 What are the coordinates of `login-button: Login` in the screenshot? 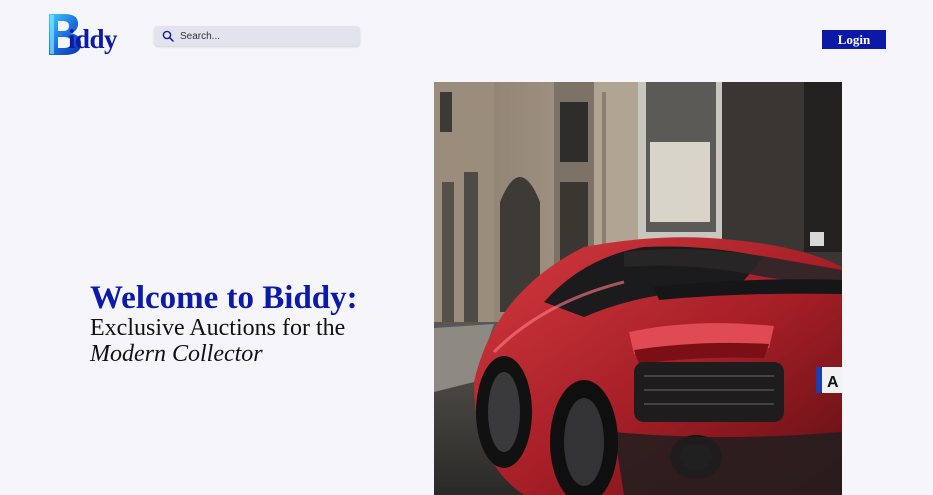 It's located at (854, 39).